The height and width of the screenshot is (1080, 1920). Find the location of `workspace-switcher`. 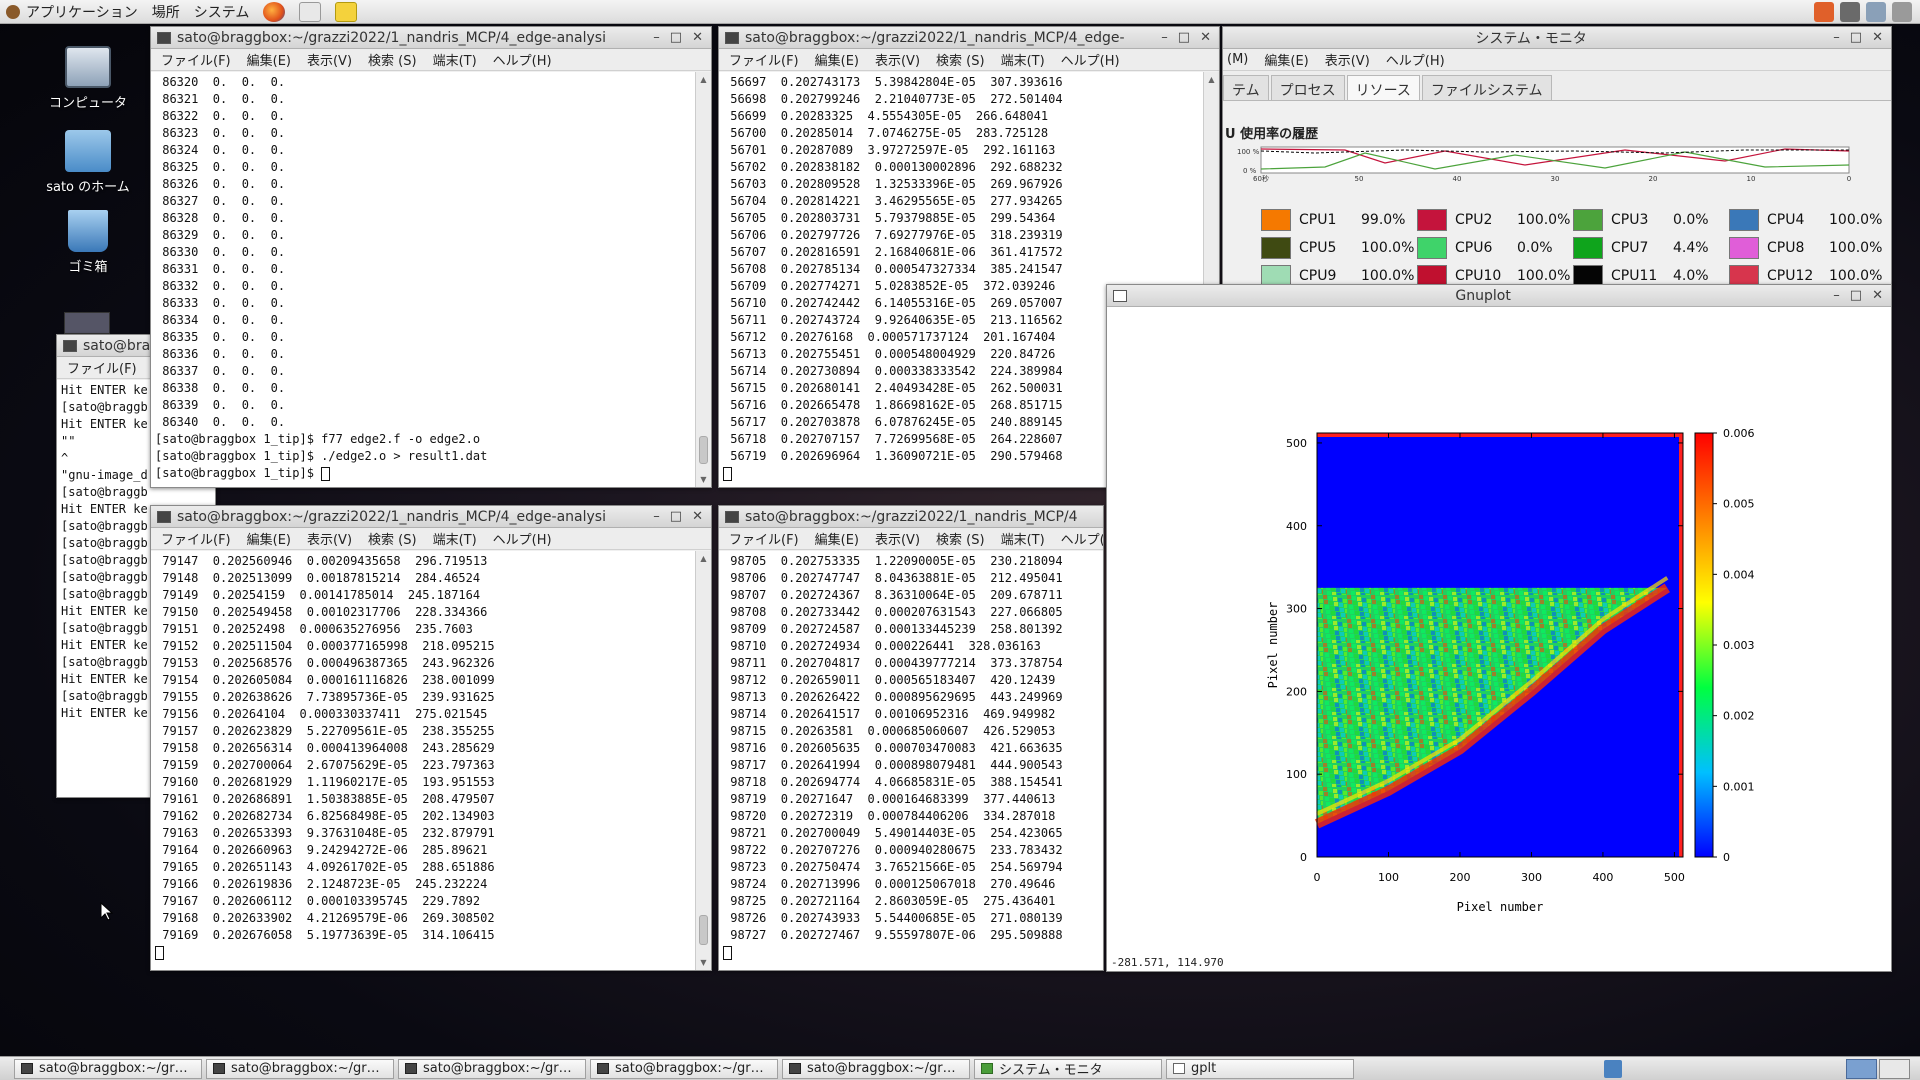

workspace-switcher is located at coordinates (1878, 1069).